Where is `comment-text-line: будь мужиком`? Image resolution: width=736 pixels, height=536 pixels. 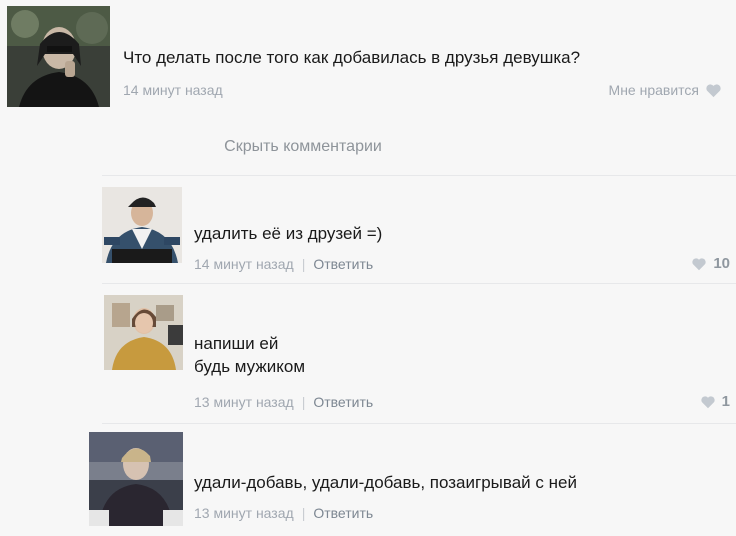 comment-text-line: будь мужиком is located at coordinates (250, 366).